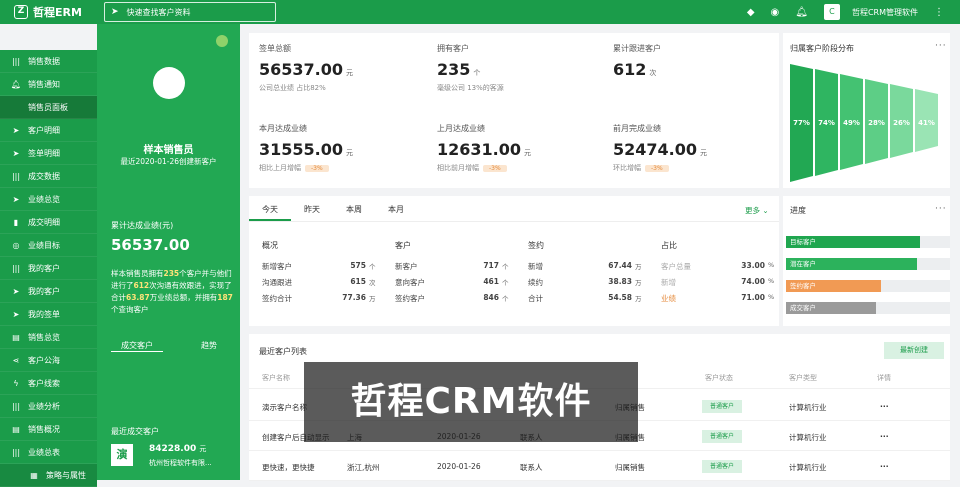 The image size is (960, 487). What do you see at coordinates (48, 383) in the screenshot?
I see `sidebar-item: ϟ 客户线索` at bounding box center [48, 383].